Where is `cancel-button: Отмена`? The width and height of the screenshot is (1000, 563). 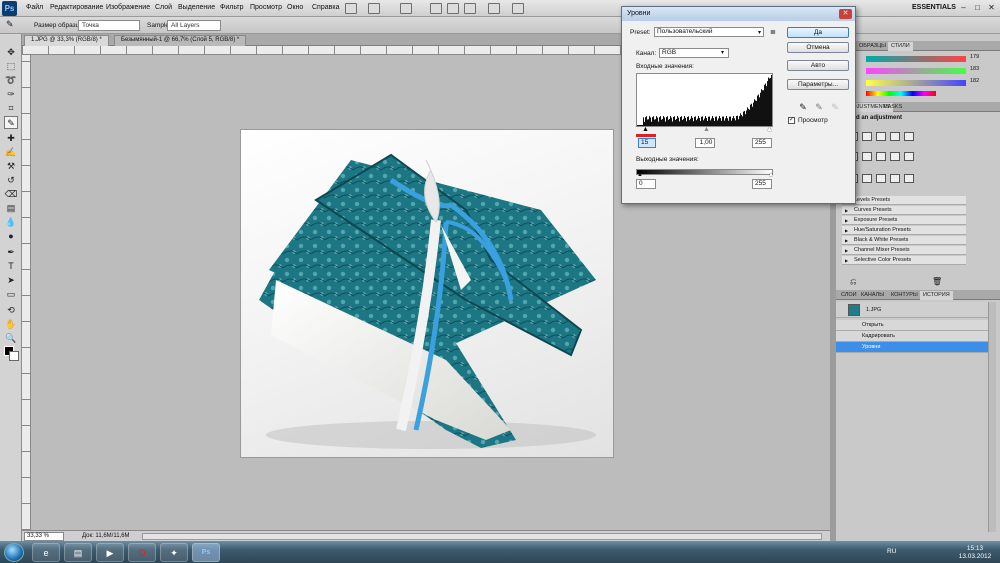 cancel-button: Отмена is located at coordinates (818, 47).